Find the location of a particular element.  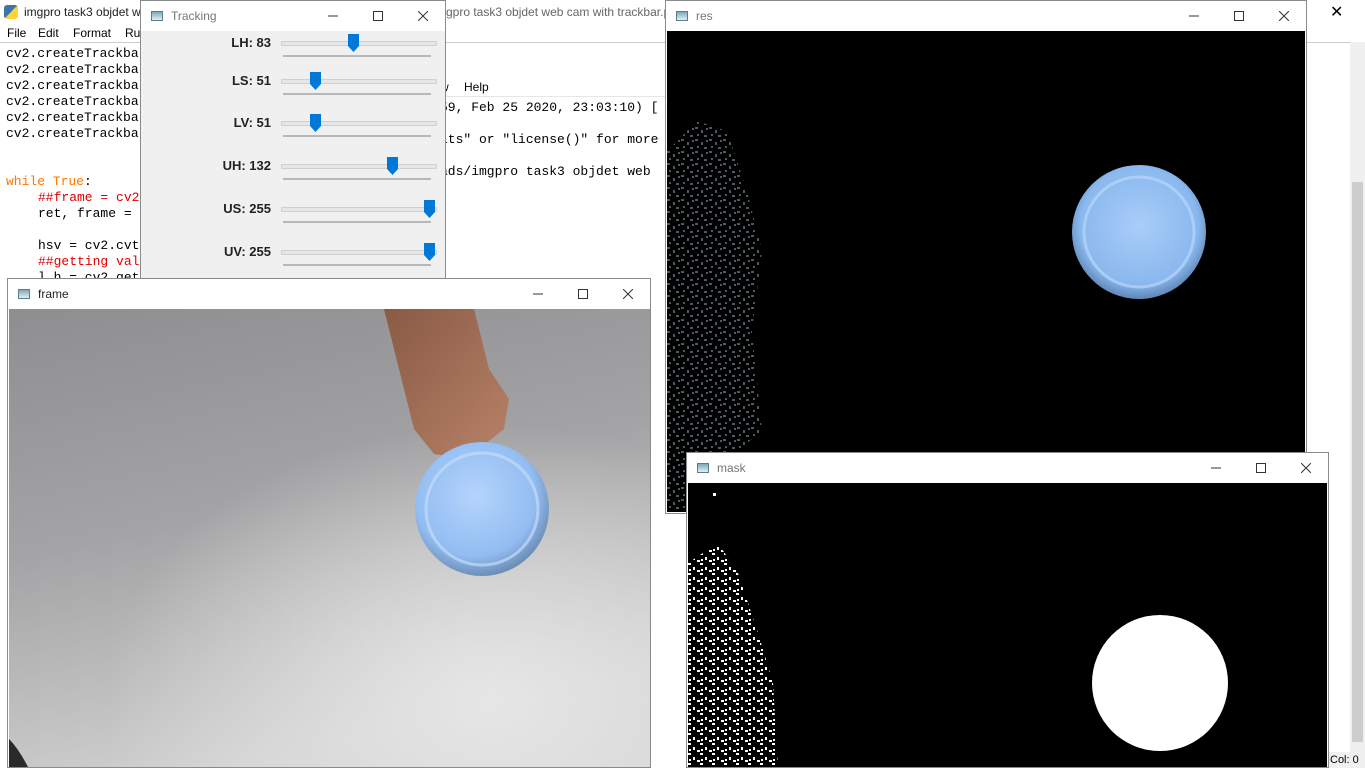

trackbar-row: US: 255 is located at coordinates (293, 218).